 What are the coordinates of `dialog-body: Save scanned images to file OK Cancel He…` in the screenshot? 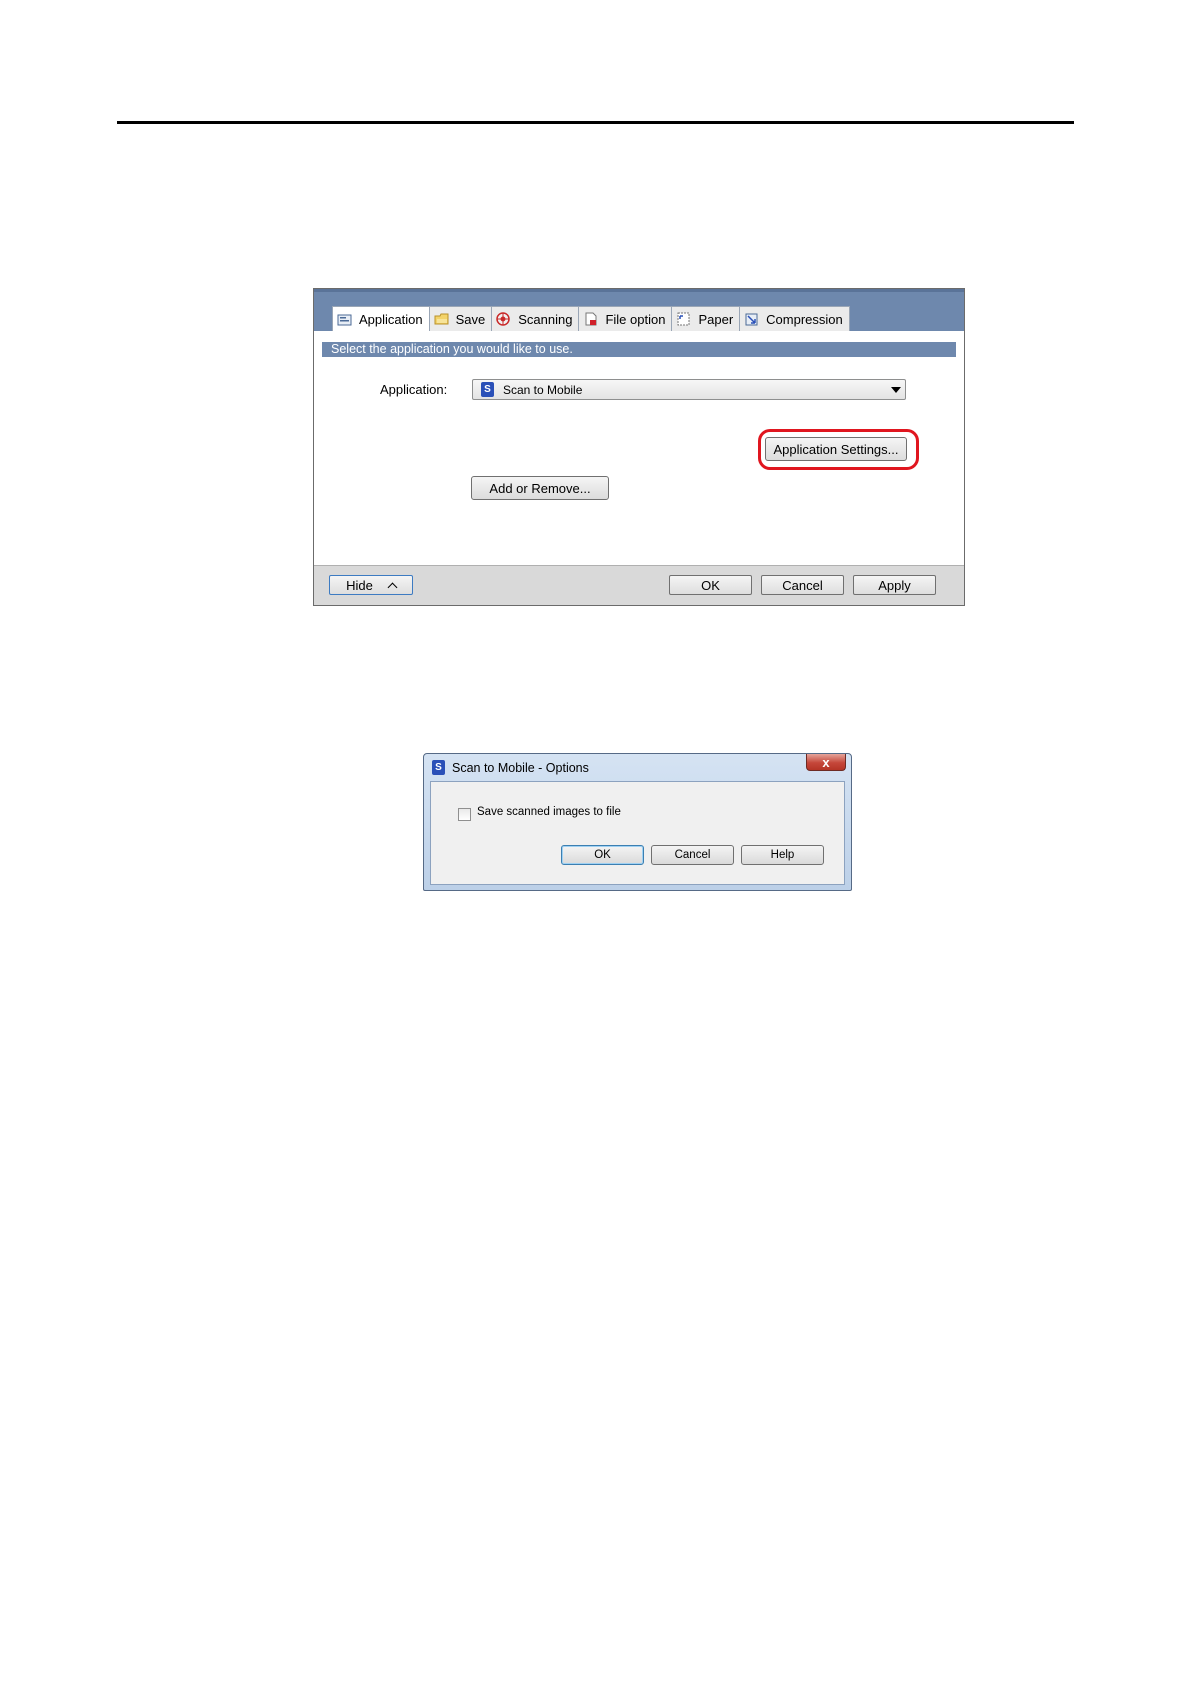 It's located at (637, 833).